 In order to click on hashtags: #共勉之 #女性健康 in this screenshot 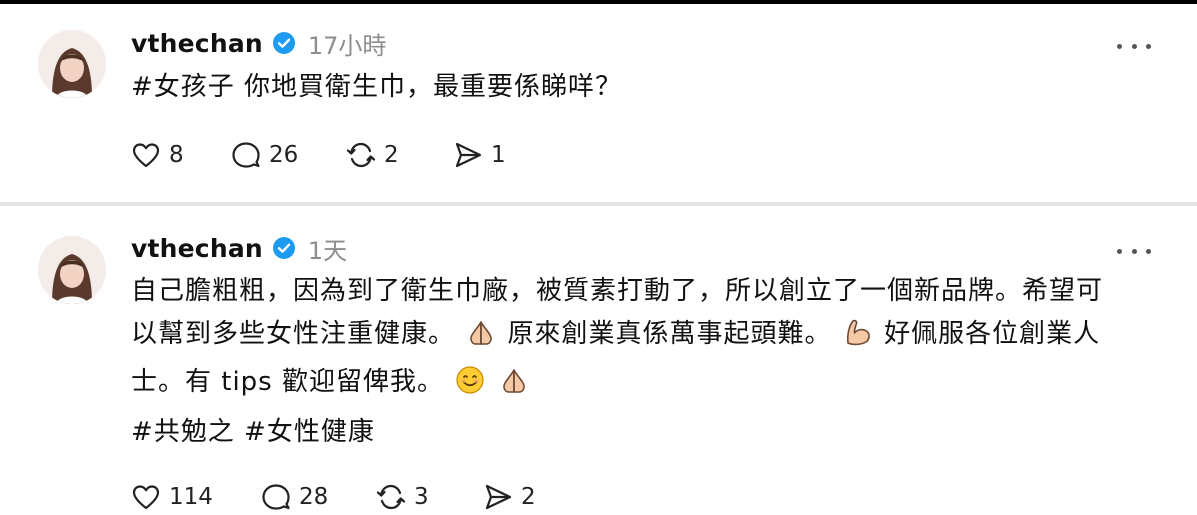, I will do `click(651, 432)`.